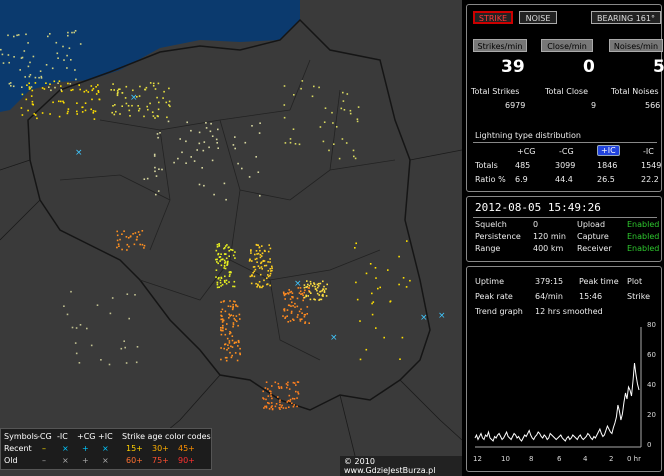  Describe the element at coordinates (626, 17) in the screenshot. I see `bearing-button: BEARING 161°` at that location.